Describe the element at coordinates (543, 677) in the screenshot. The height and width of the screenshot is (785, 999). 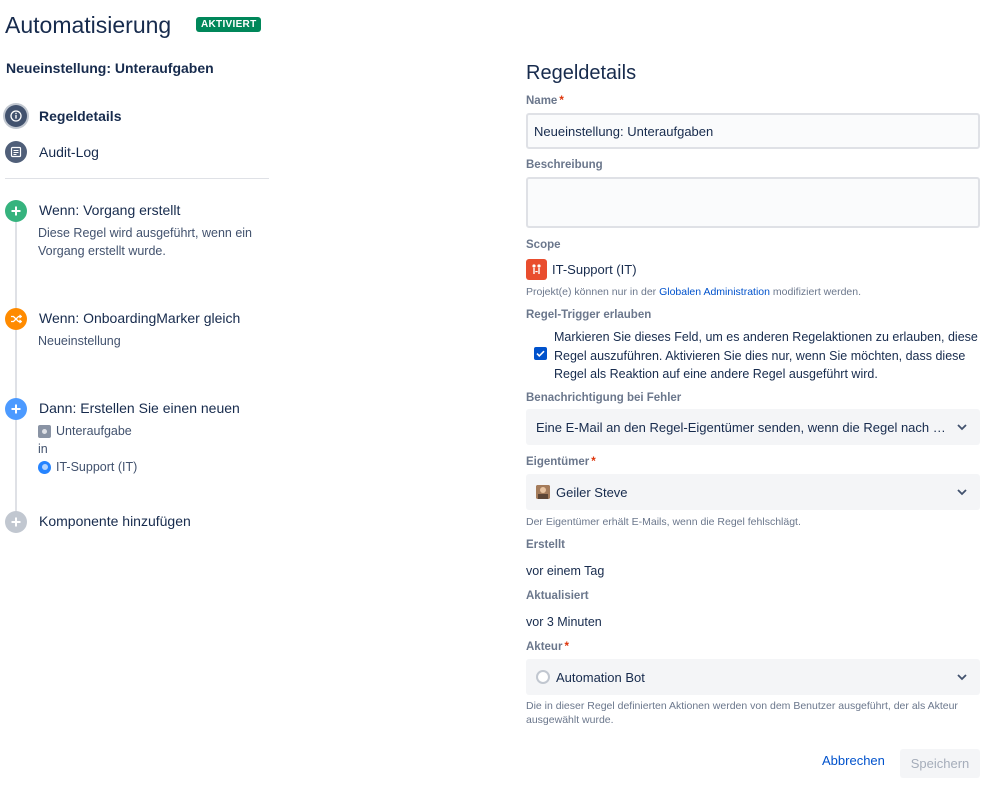
I see `bot-avatar-icon` at that location.